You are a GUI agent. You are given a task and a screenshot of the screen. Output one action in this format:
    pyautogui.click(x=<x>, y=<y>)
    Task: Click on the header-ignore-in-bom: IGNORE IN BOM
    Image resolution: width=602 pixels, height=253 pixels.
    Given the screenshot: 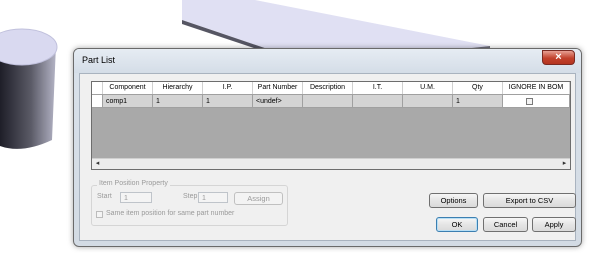 What is the action you would take?
    pyautogui.click(x=536, y=88)
    